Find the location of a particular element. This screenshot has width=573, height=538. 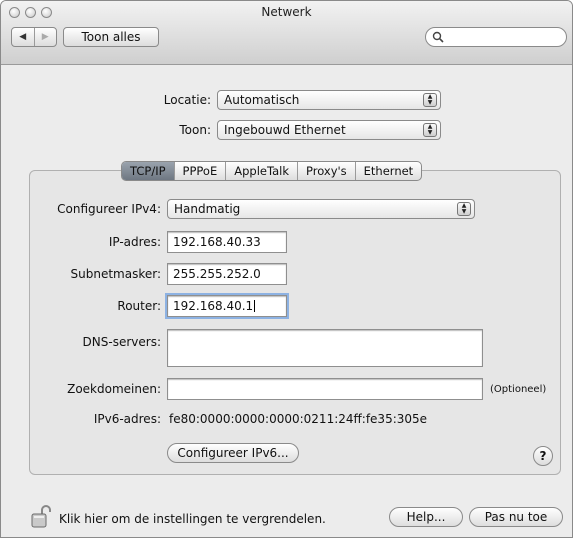

show-all-button: Toon alles is located at coordinates (111, 37).